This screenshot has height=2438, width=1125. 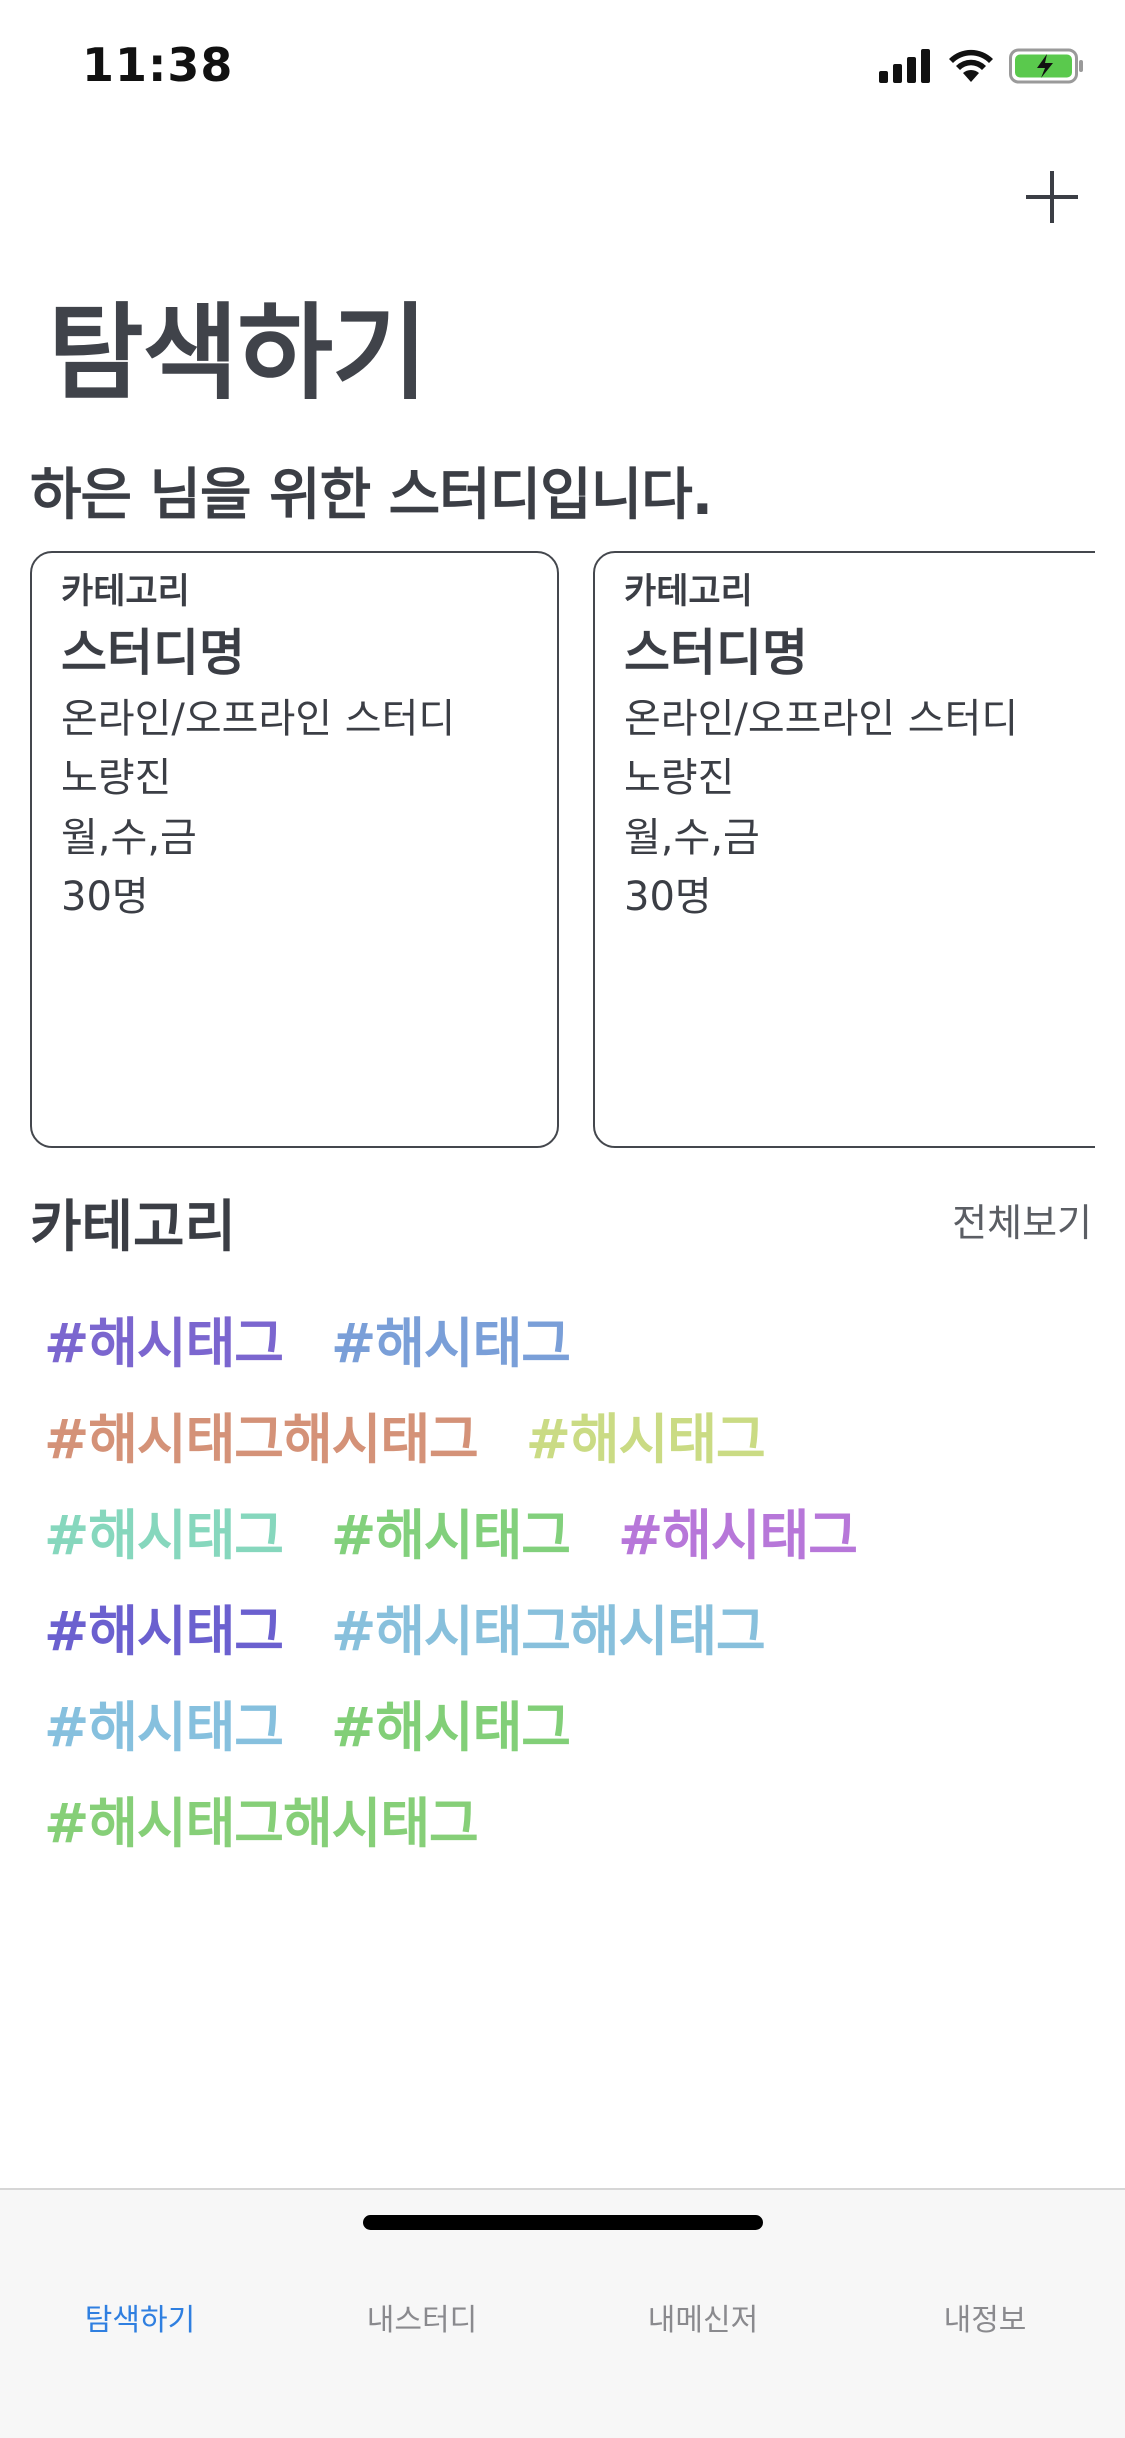 I want to click on tab-explore: 탐색하기, so click(x=140, y=2317).